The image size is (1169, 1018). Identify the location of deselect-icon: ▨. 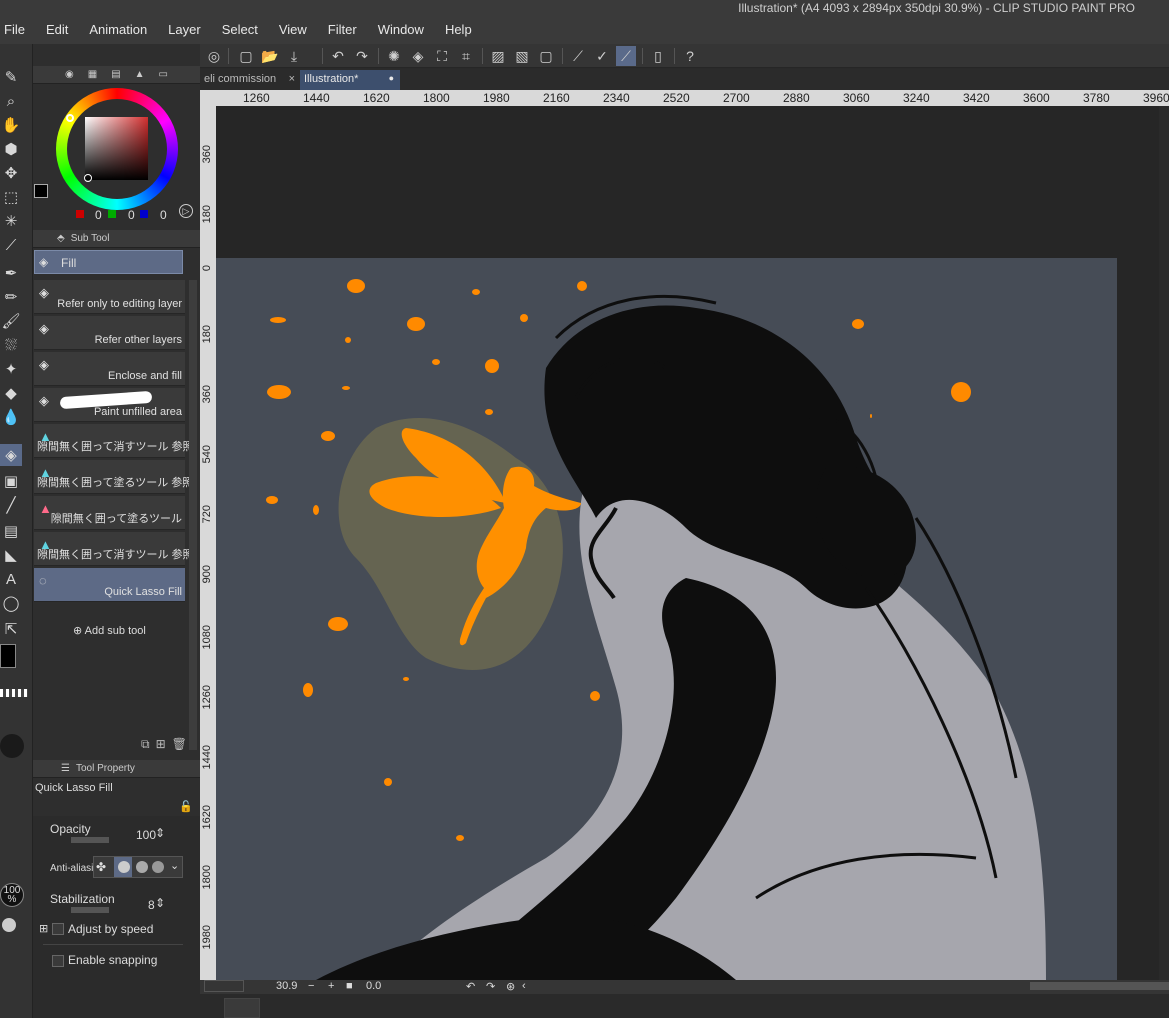
(498, 56).